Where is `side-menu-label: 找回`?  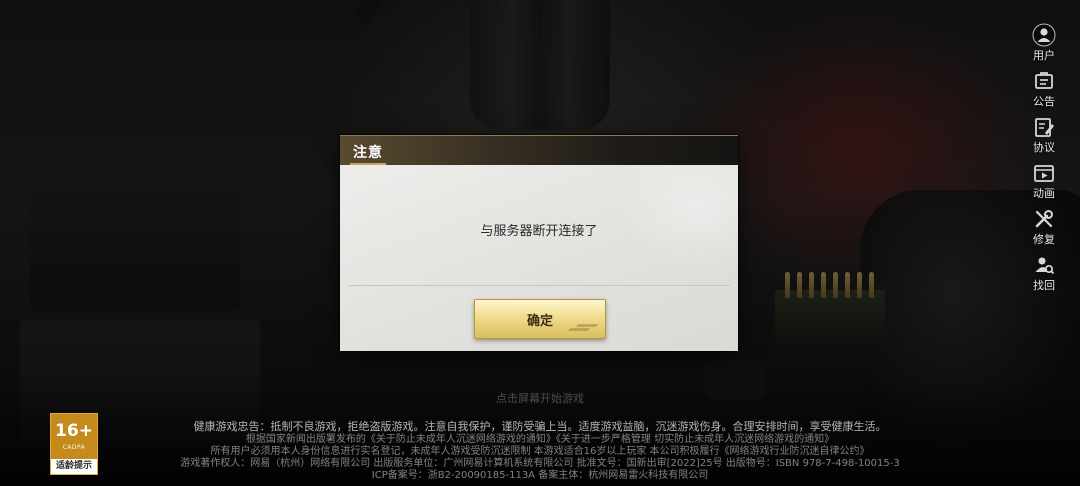 side-menu-label: 找回 is located at coordinates (1044, 285).